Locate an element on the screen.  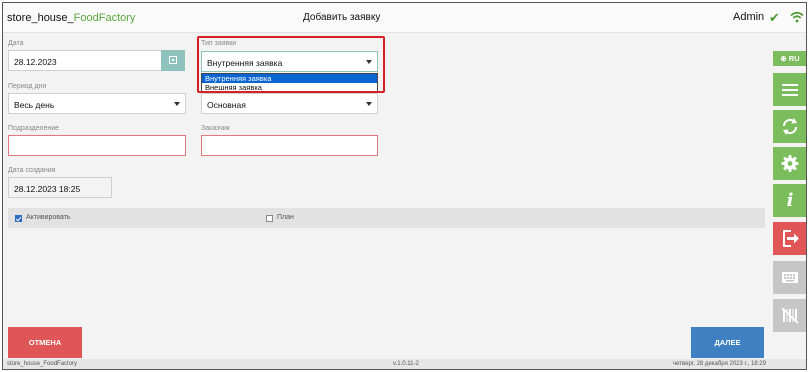
page-title: Добавить заявку is located at coordinates (342, 17).